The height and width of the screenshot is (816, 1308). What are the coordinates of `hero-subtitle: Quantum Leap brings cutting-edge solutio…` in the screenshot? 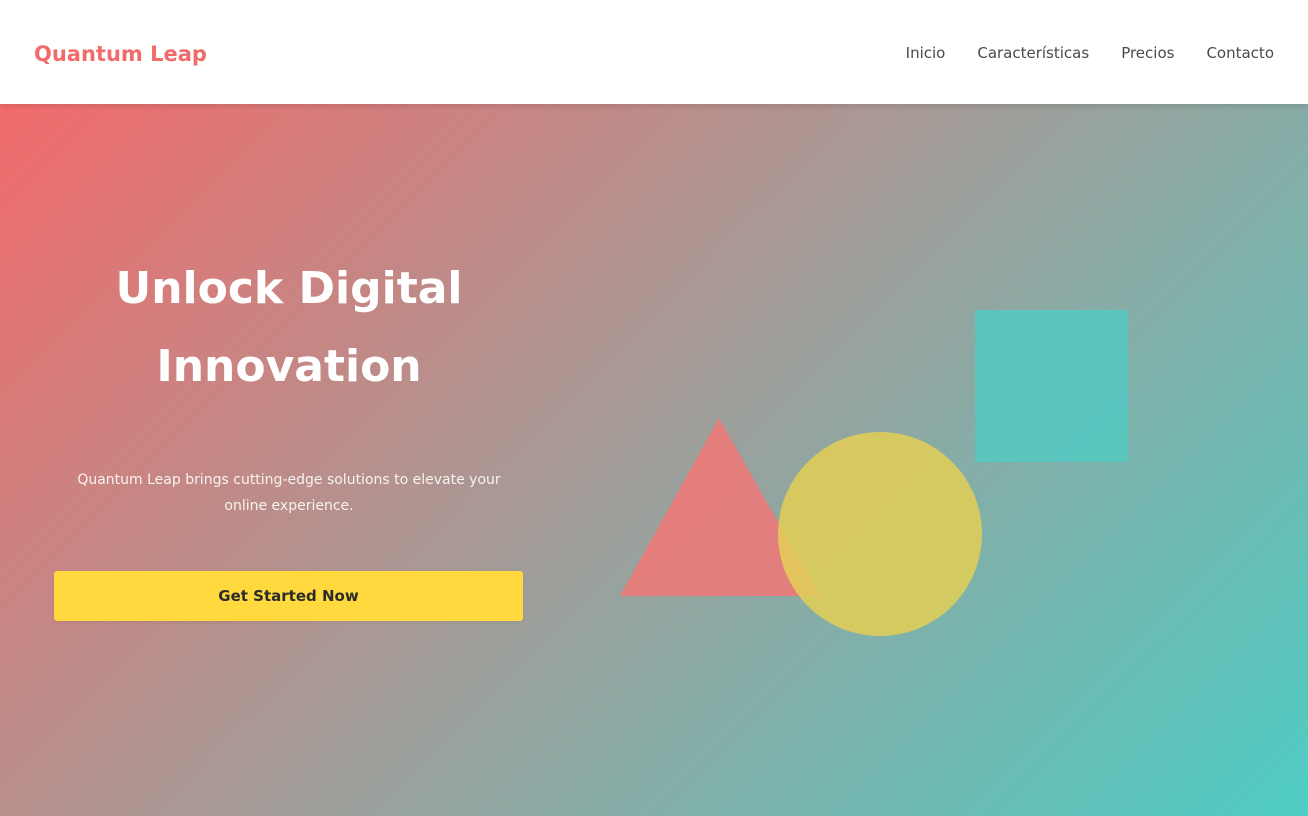 It's located at (289, 493).